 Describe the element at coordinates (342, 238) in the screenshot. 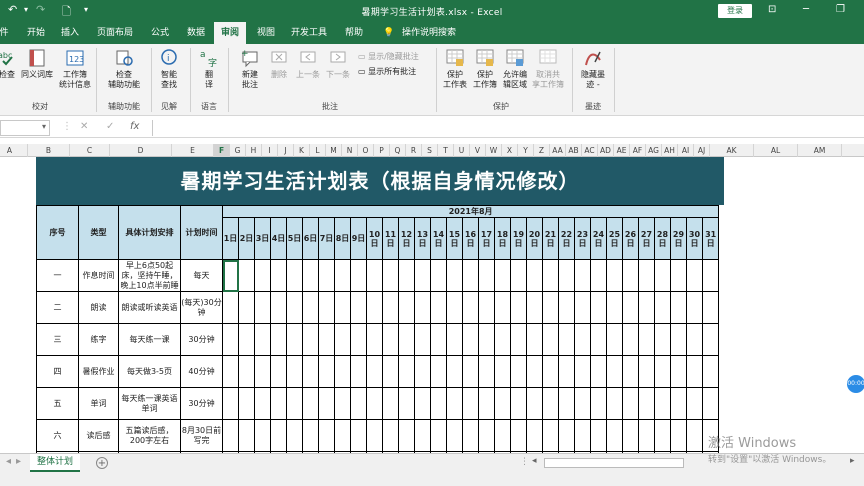

I see `day-header: 8日` at that location.